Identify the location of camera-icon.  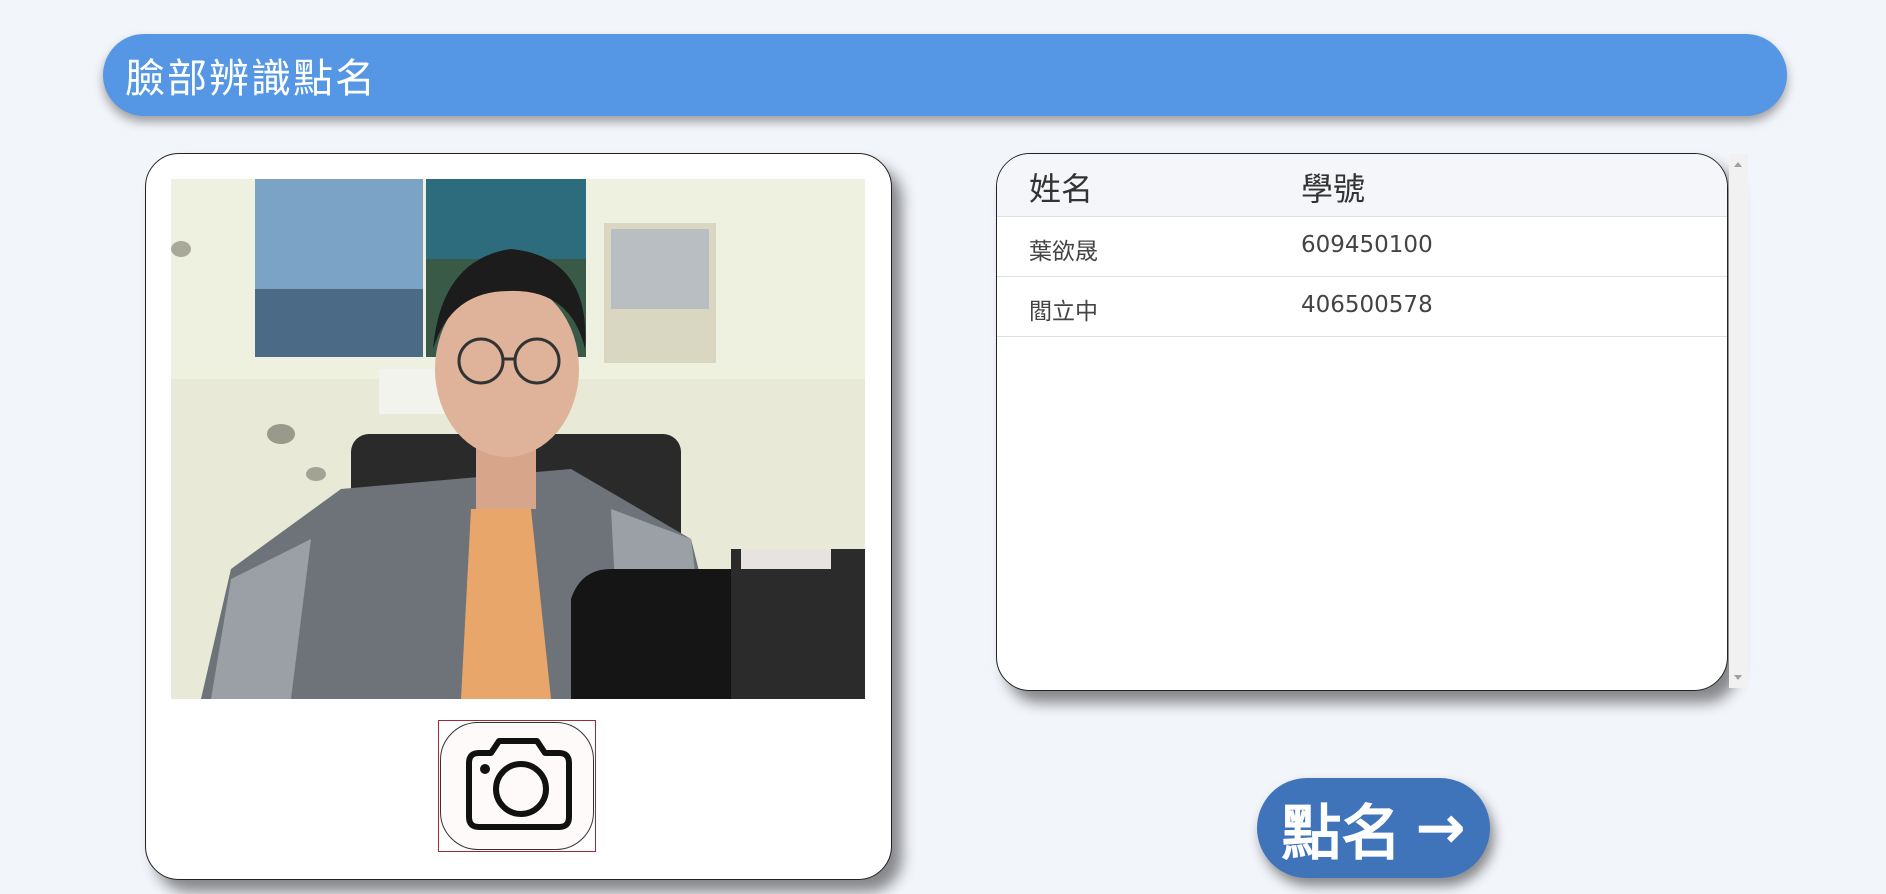
(519, 784).